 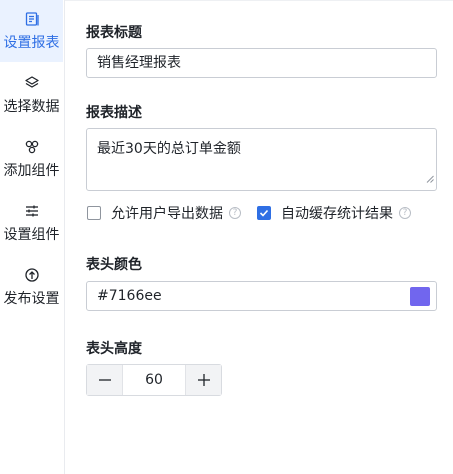 What do you see at coordinates (114, 265) in the screenshot?
I see `header-color-label: 表头颜色` at bounding box center [114, 265].